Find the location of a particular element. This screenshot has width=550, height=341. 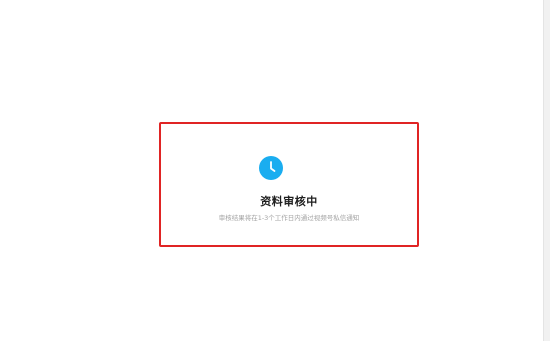

status-title: 资料审核中 is located at coordinates (289, 201).